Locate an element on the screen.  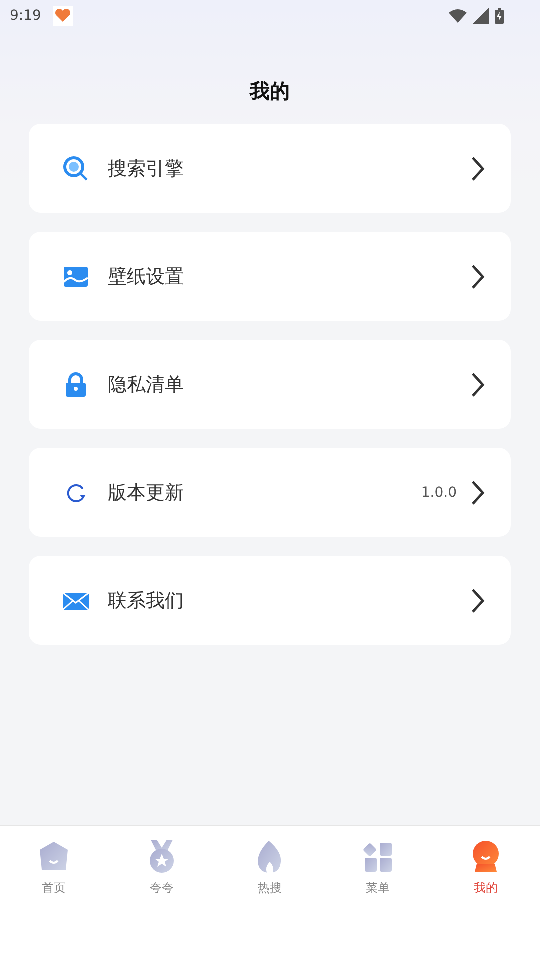
menu-item: 壁纸设置 is located at coordinates (270, 276).